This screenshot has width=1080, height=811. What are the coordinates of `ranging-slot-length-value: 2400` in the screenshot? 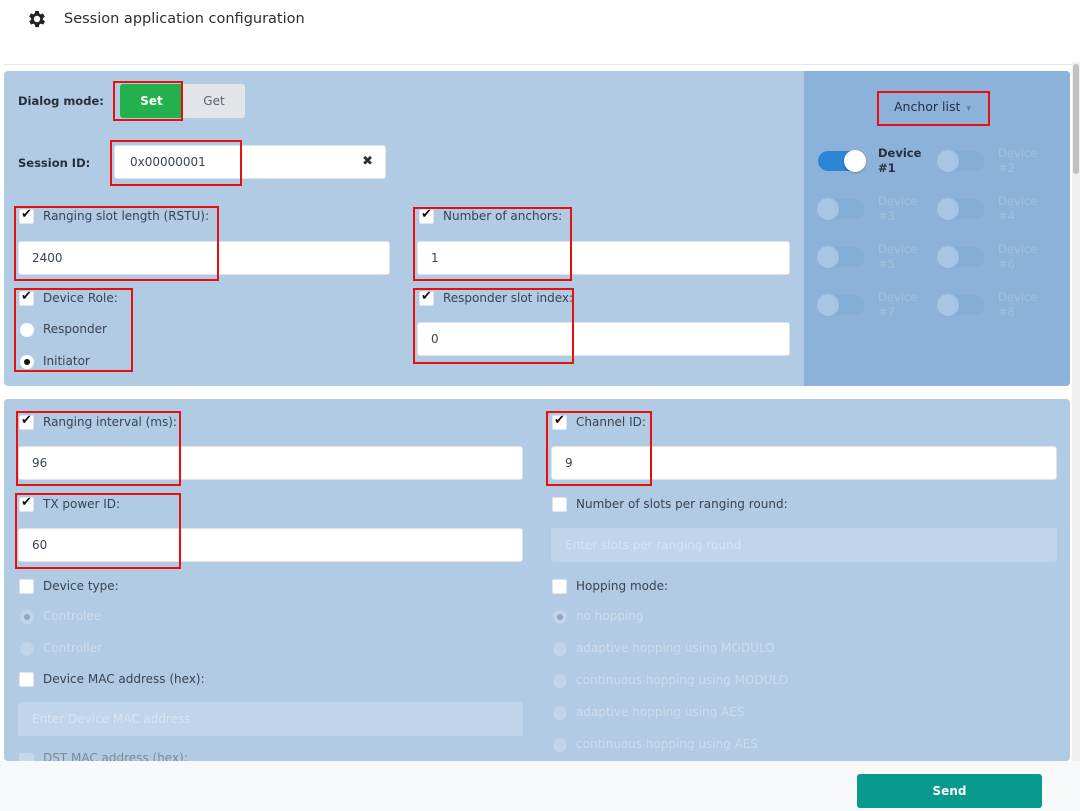 It's located at (47, 258).